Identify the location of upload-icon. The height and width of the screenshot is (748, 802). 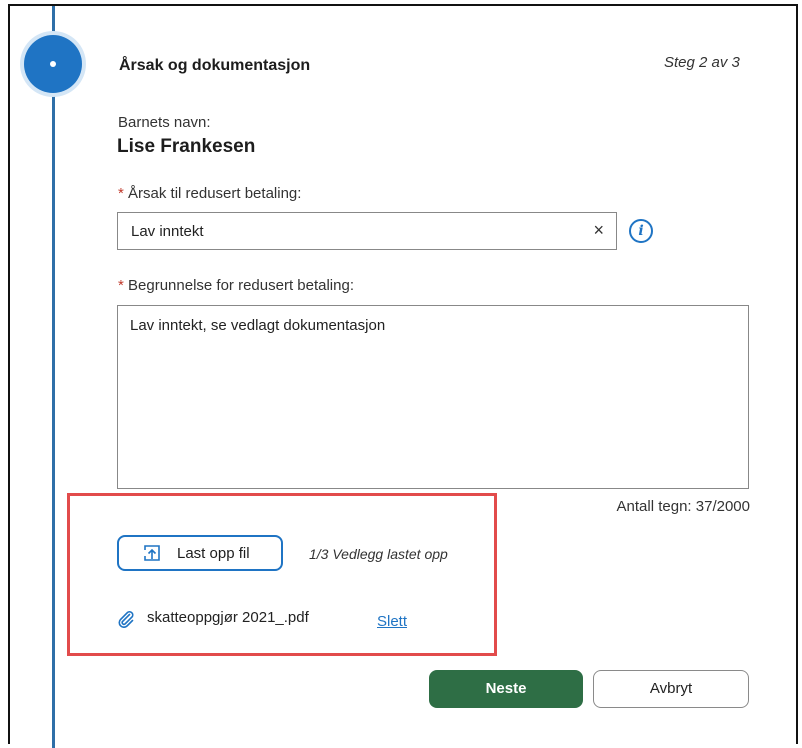
(152, 553).